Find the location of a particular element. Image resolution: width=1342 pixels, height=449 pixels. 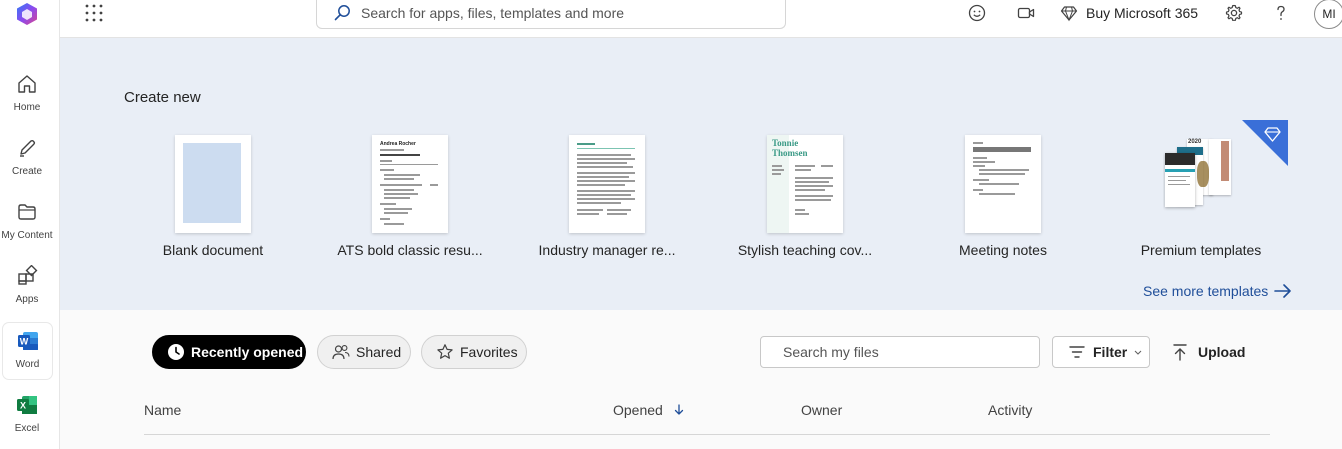

upload-button: Upload is located at coordinates (1208, 352).